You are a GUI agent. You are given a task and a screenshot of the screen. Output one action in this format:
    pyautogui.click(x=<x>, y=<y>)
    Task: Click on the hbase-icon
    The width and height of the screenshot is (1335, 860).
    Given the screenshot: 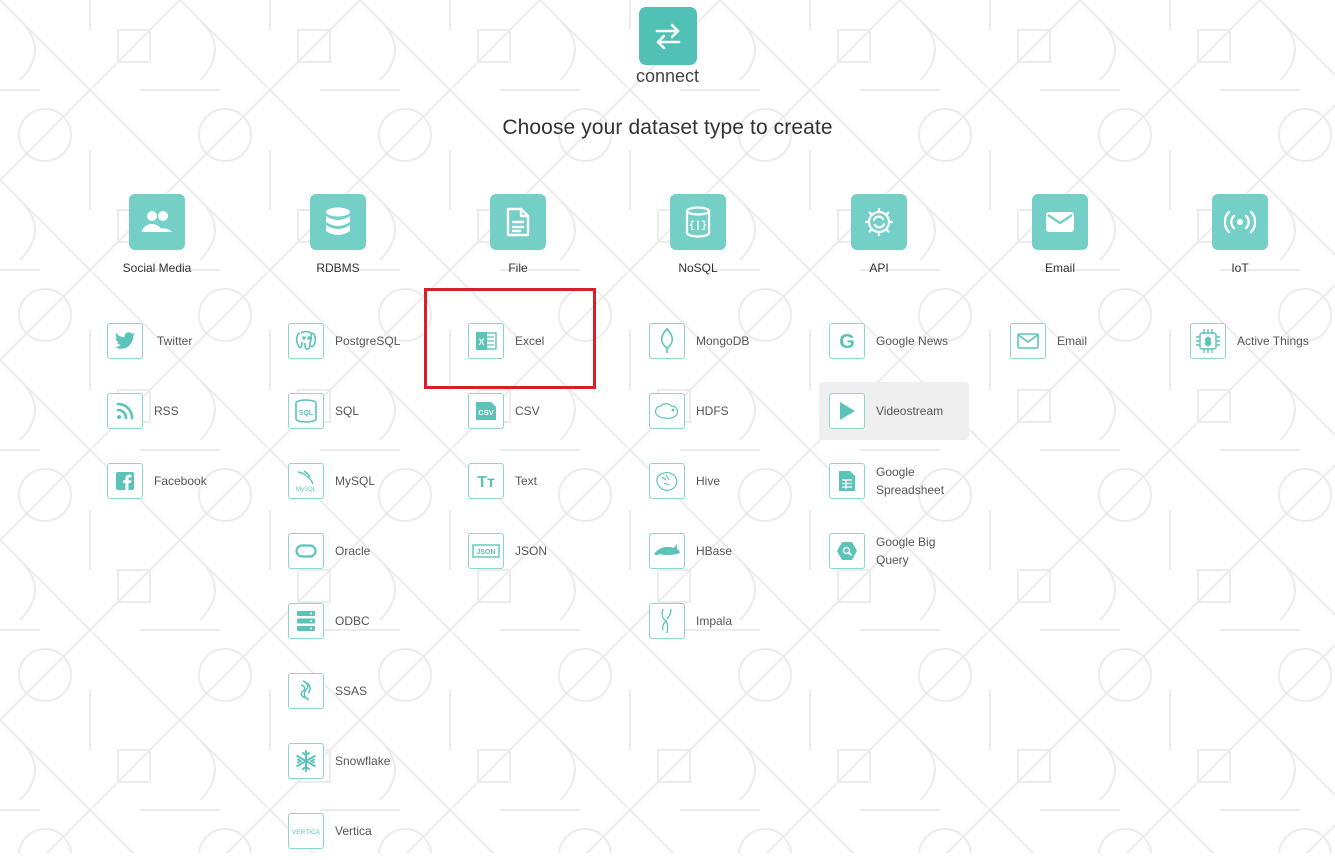 What is the action you would take?
    pyautogui.click(x=667, y=551)
    